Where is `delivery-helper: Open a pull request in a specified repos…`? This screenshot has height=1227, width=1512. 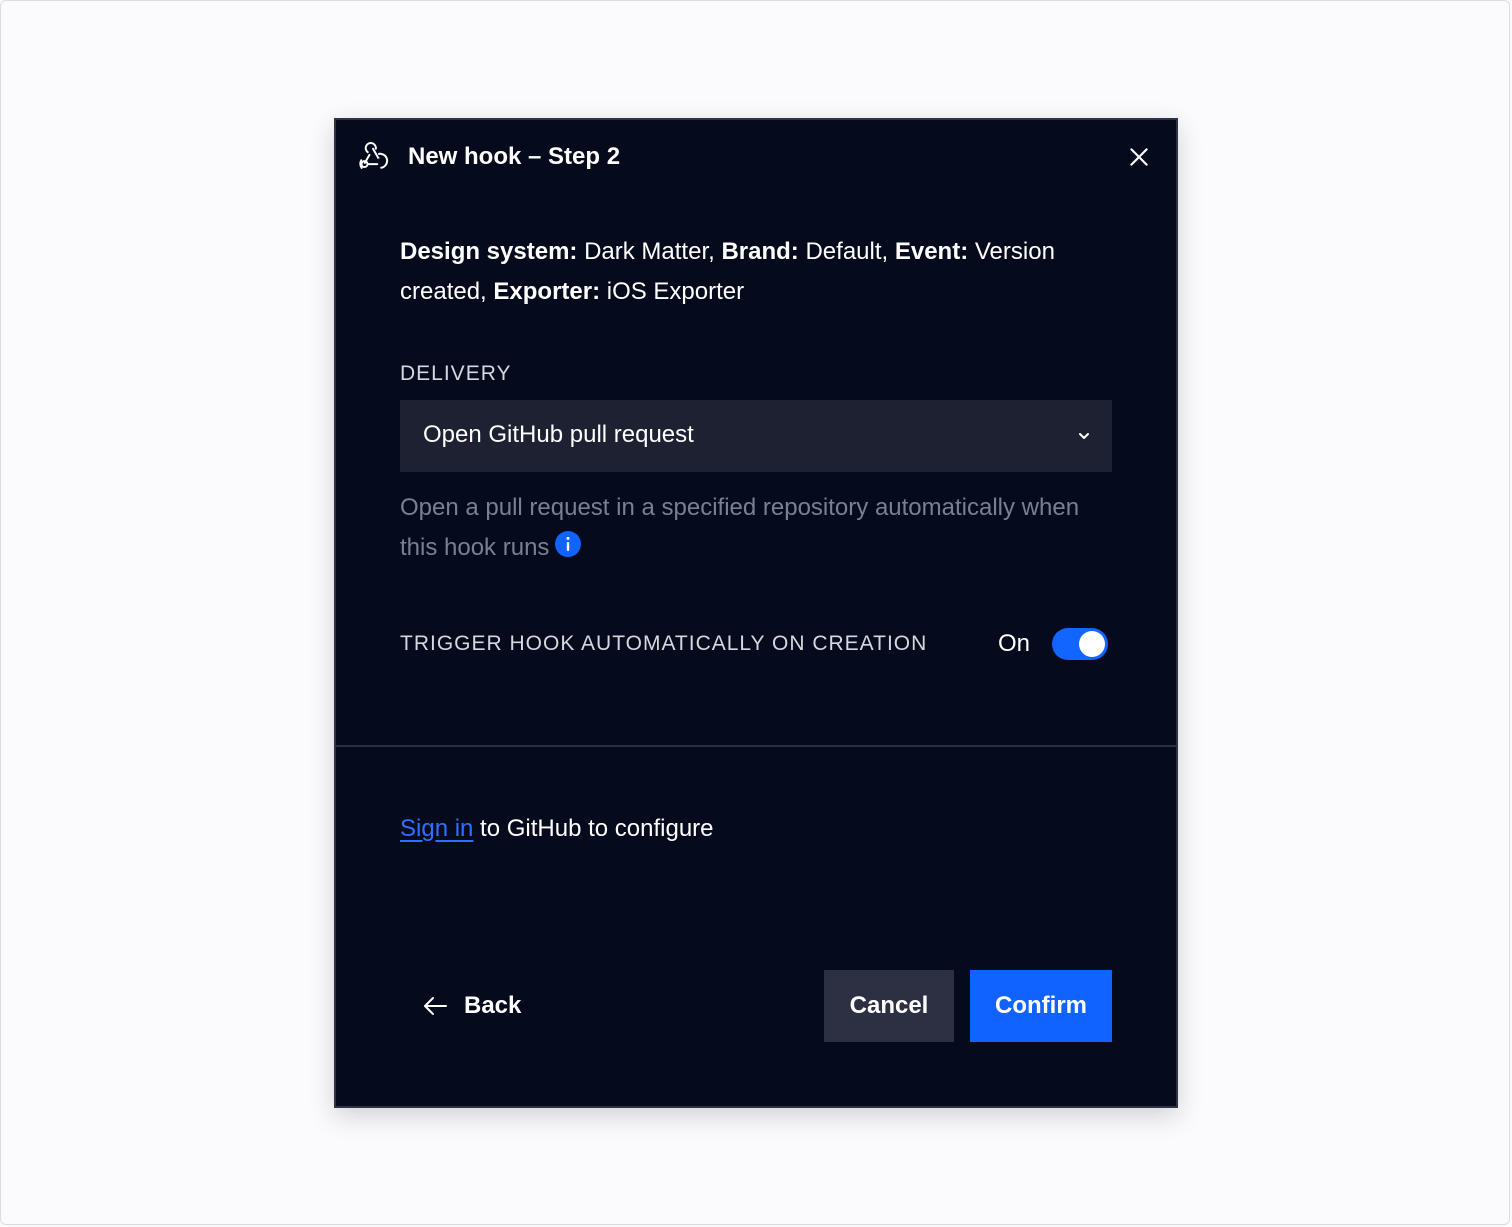
delivery-helper: Open a pull request in a specified repos… is located at coordinates (750, 528).